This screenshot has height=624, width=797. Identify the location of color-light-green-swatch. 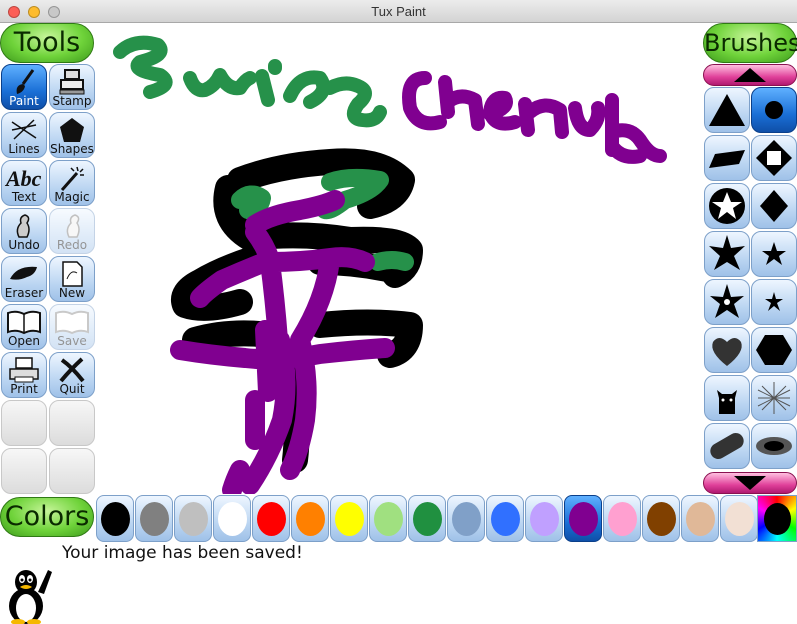
(388, 518).